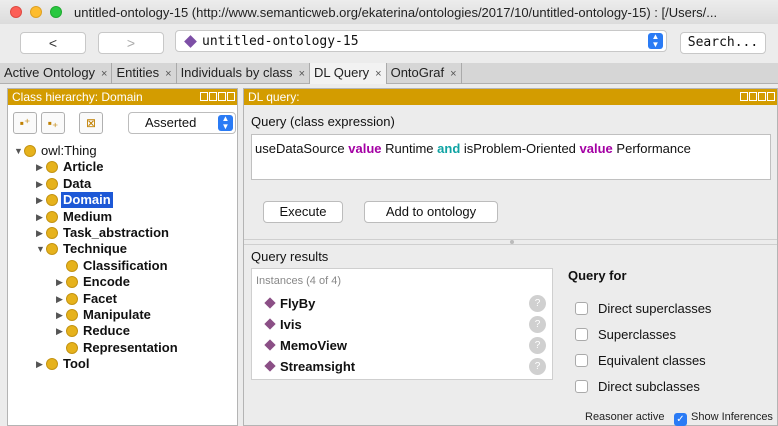 The image size is (778, 426). I want to click on list-item: Streamsight?, so click(408, 366).